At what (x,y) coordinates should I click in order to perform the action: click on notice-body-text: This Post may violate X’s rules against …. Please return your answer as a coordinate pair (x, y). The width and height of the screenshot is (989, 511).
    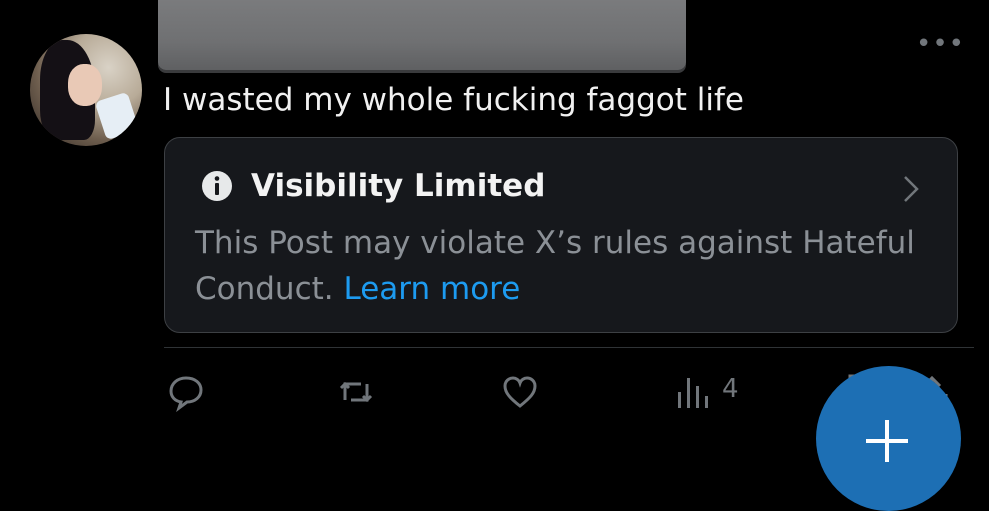
    Looking at the image, I should click on (555, 266).